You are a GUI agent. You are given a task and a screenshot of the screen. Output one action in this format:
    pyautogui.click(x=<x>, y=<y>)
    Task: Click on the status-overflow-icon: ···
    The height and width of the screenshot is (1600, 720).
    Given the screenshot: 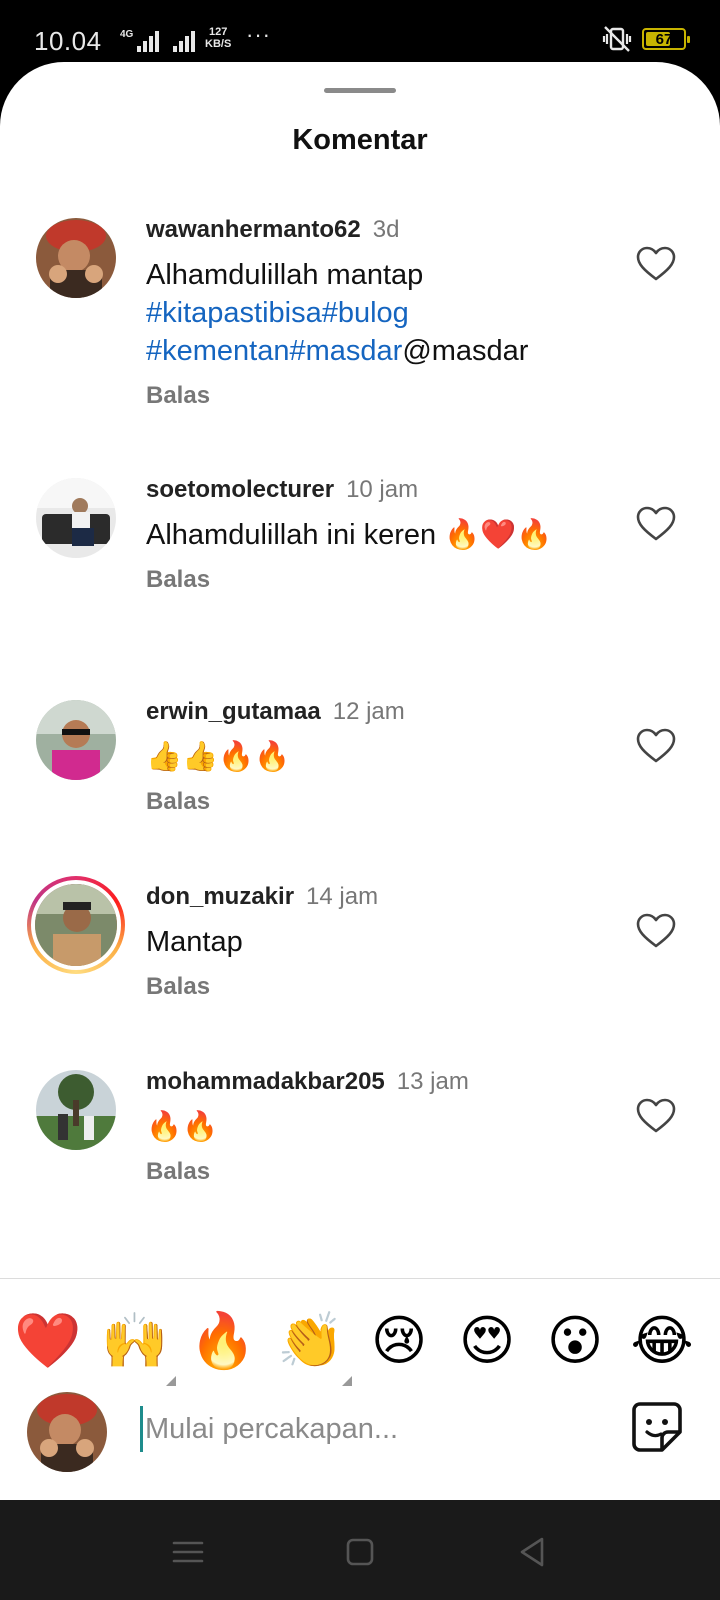 What is the action you would take?
    pyautogui.click(x=258, y=34)
    